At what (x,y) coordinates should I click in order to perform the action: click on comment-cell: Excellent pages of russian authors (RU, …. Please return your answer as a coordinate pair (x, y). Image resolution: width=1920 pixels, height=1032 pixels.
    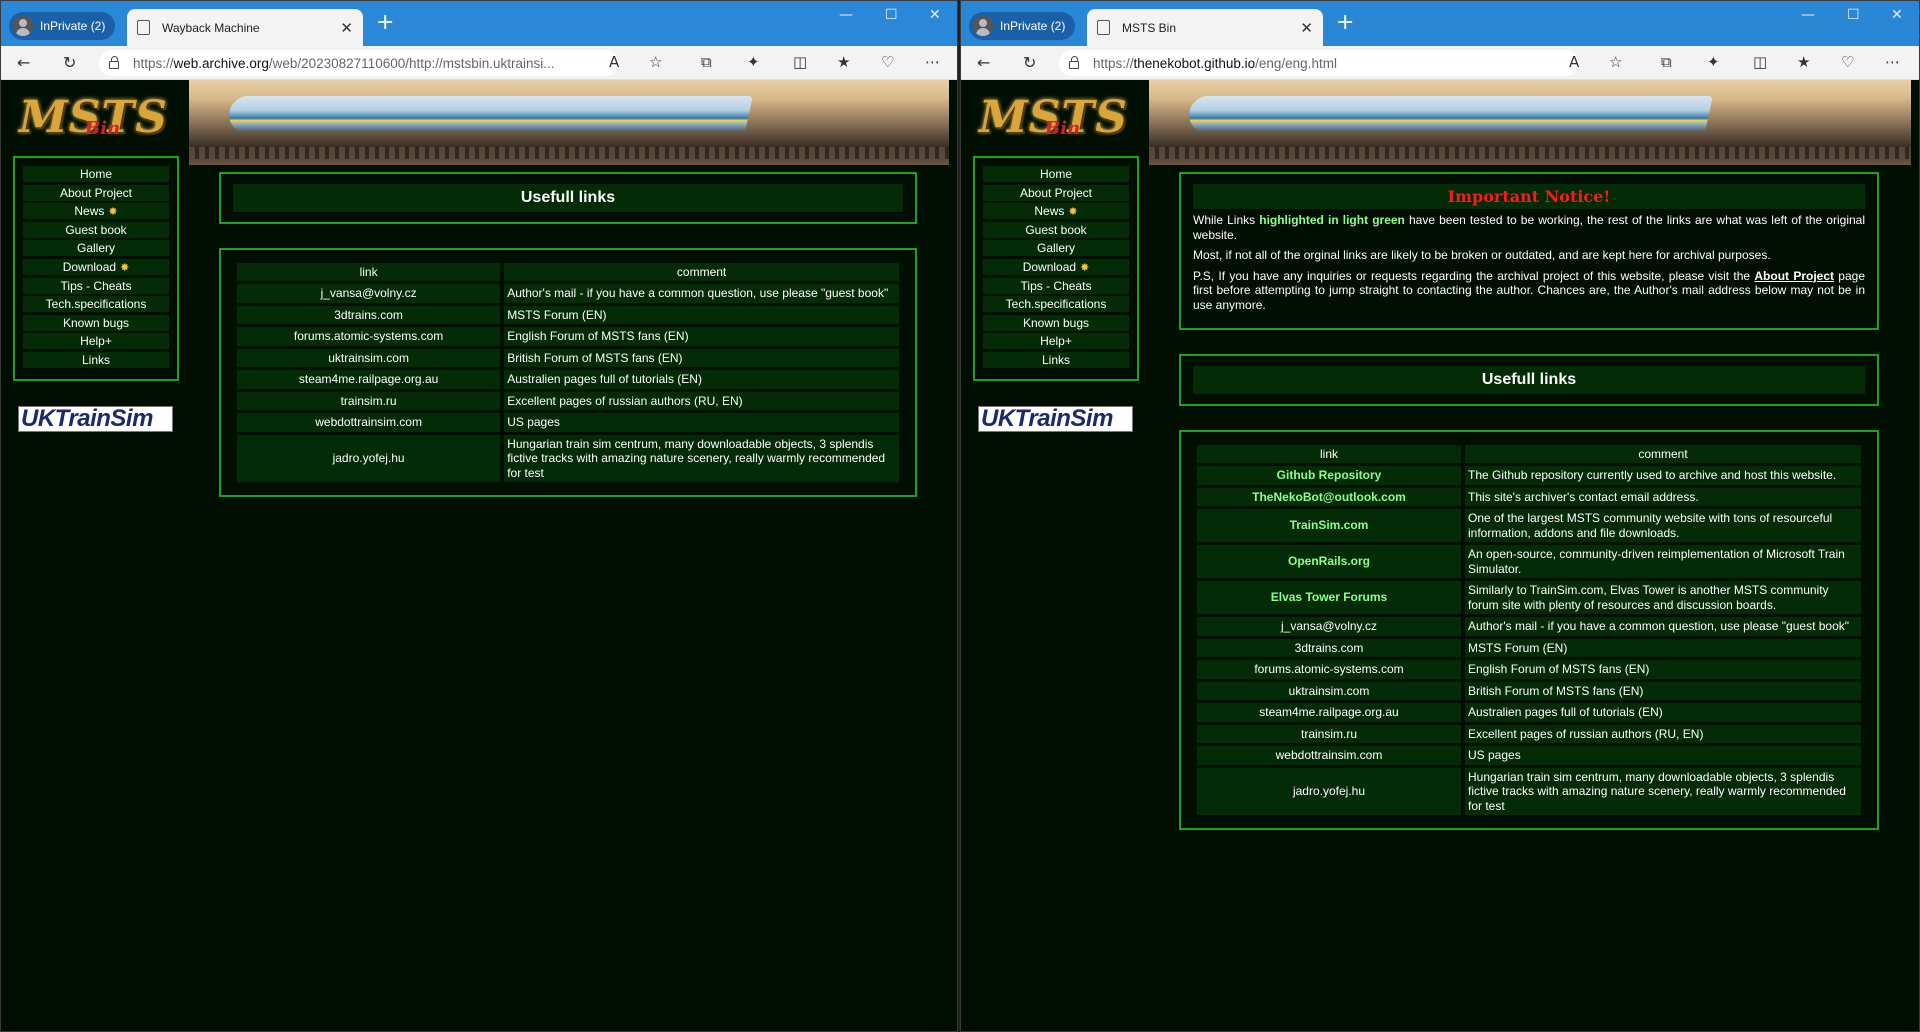
    Looking at the image, I should click on (701, 400).